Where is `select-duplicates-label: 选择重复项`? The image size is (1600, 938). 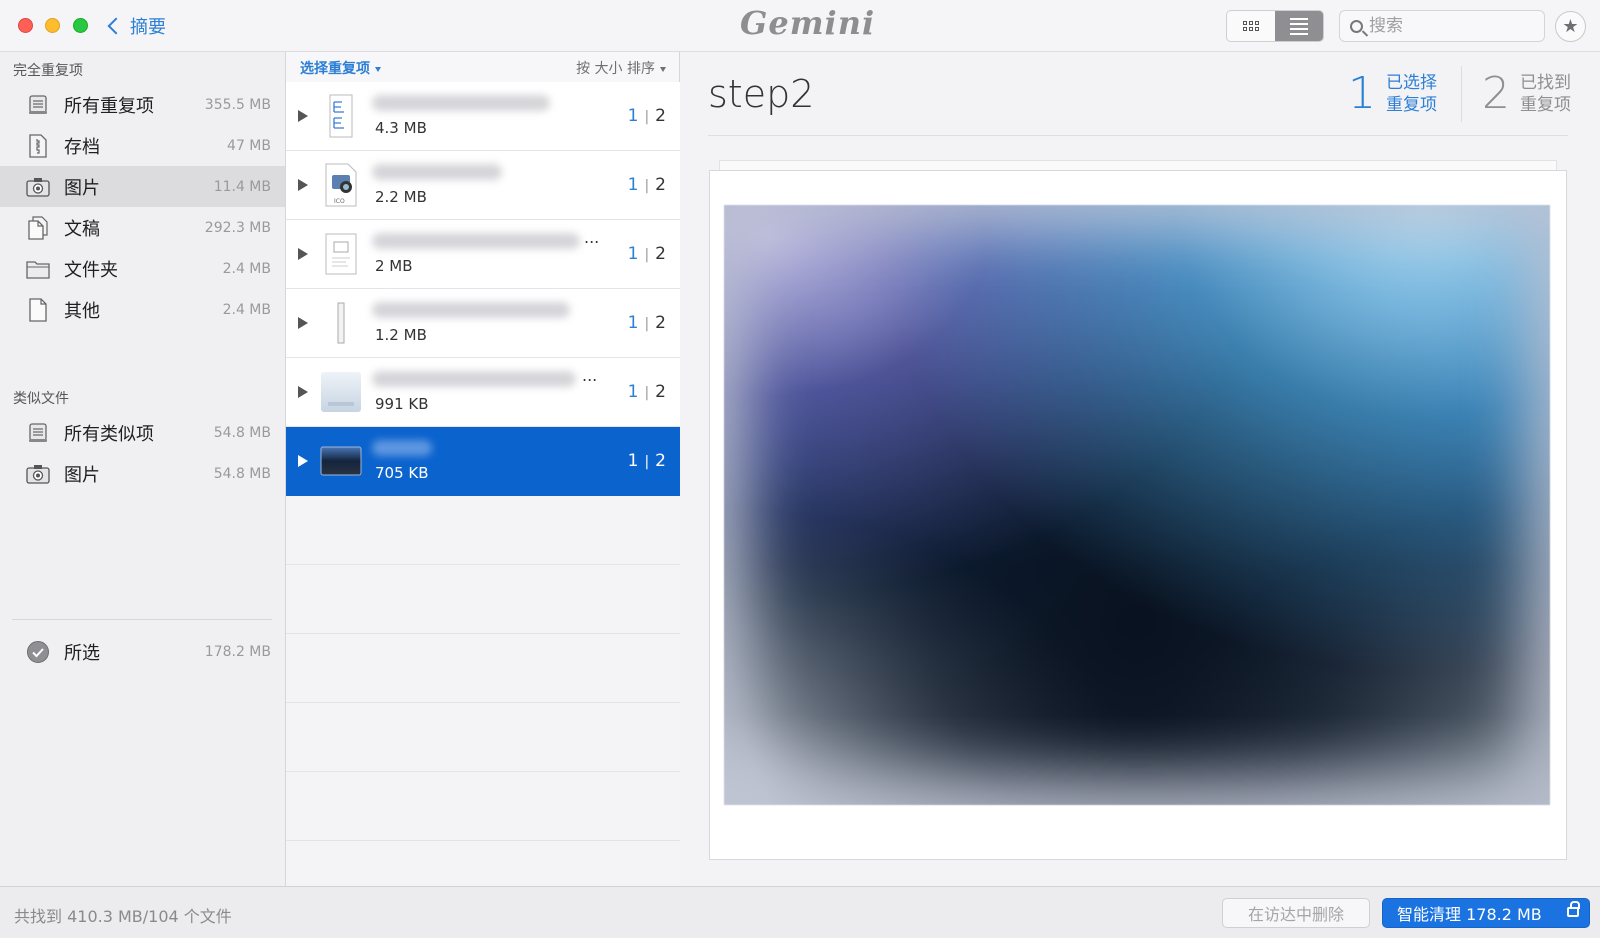
select-duplicates-label: 选择重复项 is located at coordinates (335, 69).